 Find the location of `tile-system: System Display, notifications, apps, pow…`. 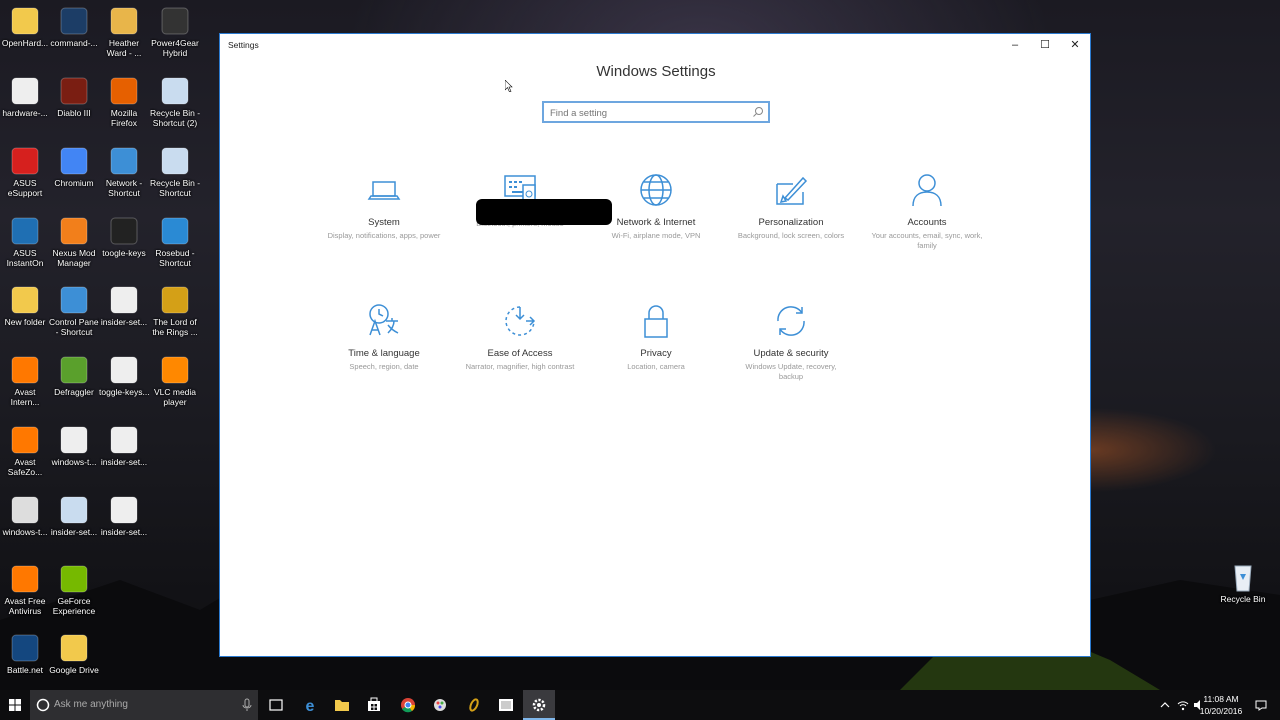

tile-system: System Display, notifications, apps, pow… is located at coordinates (384, 206).